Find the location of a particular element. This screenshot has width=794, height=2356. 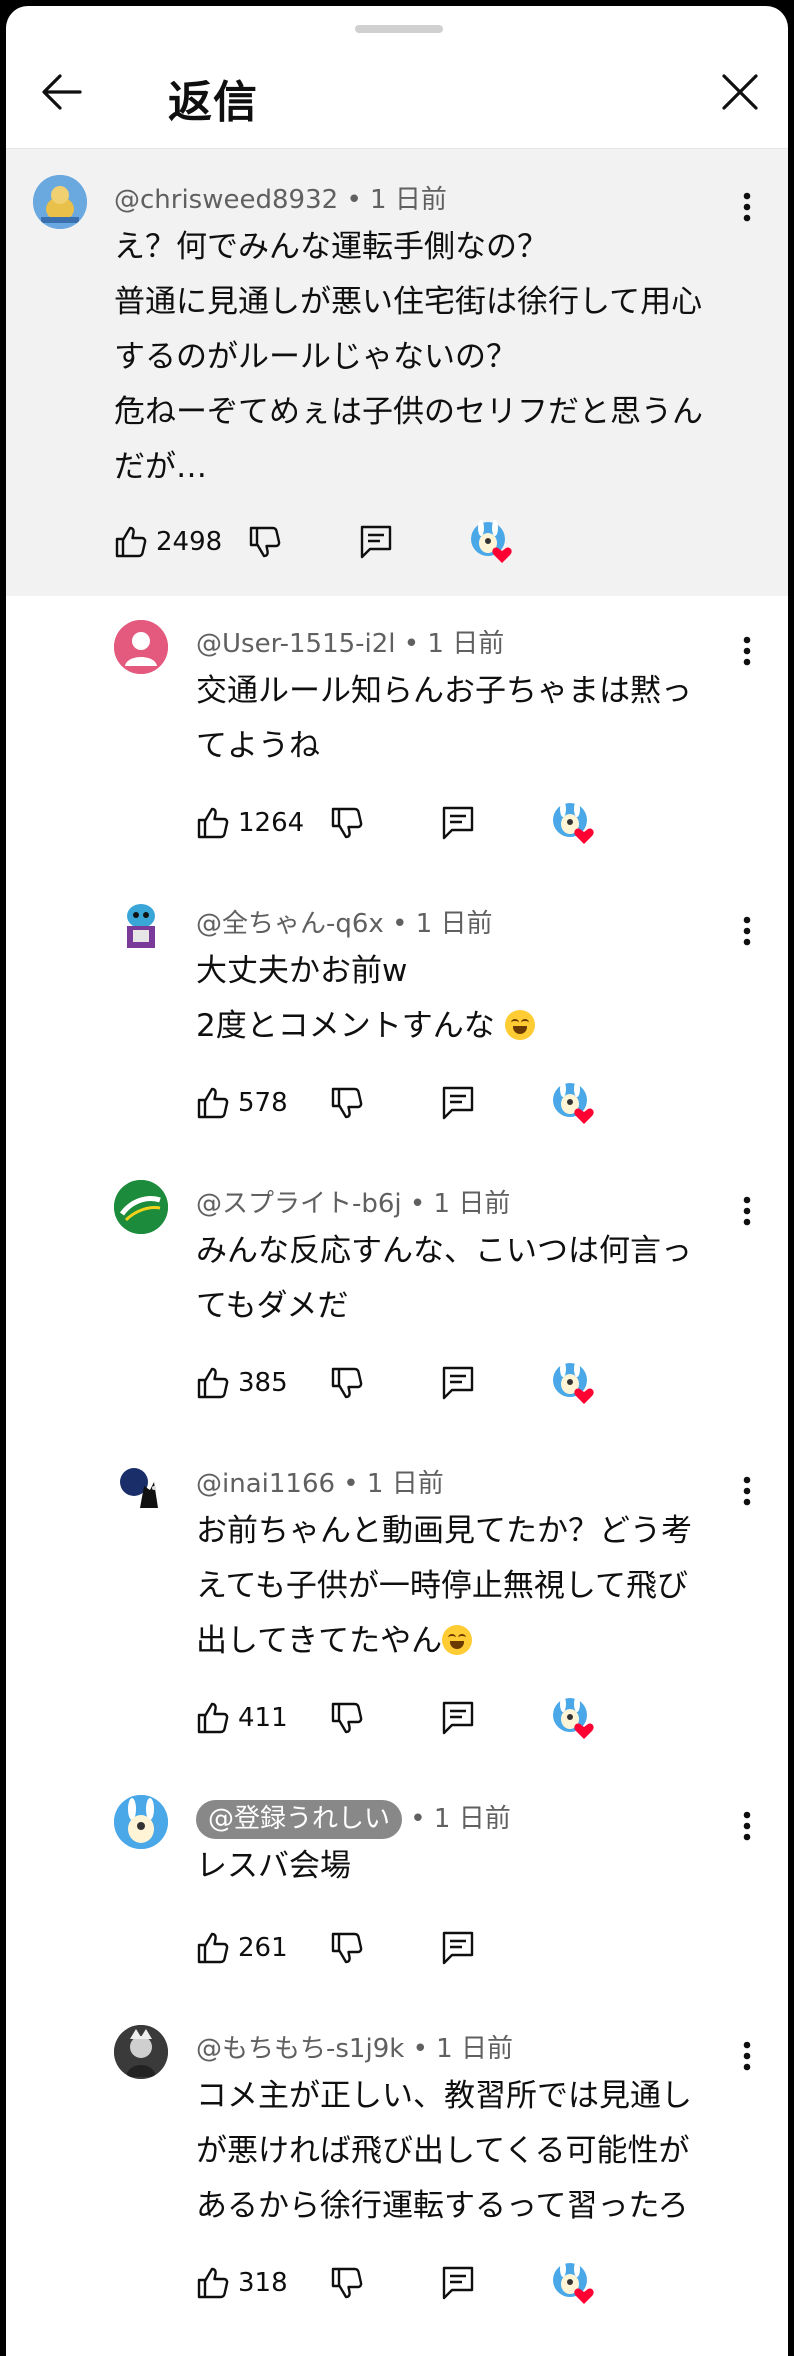

laughing-emoji-icon is located at coordinates (519, 1025).